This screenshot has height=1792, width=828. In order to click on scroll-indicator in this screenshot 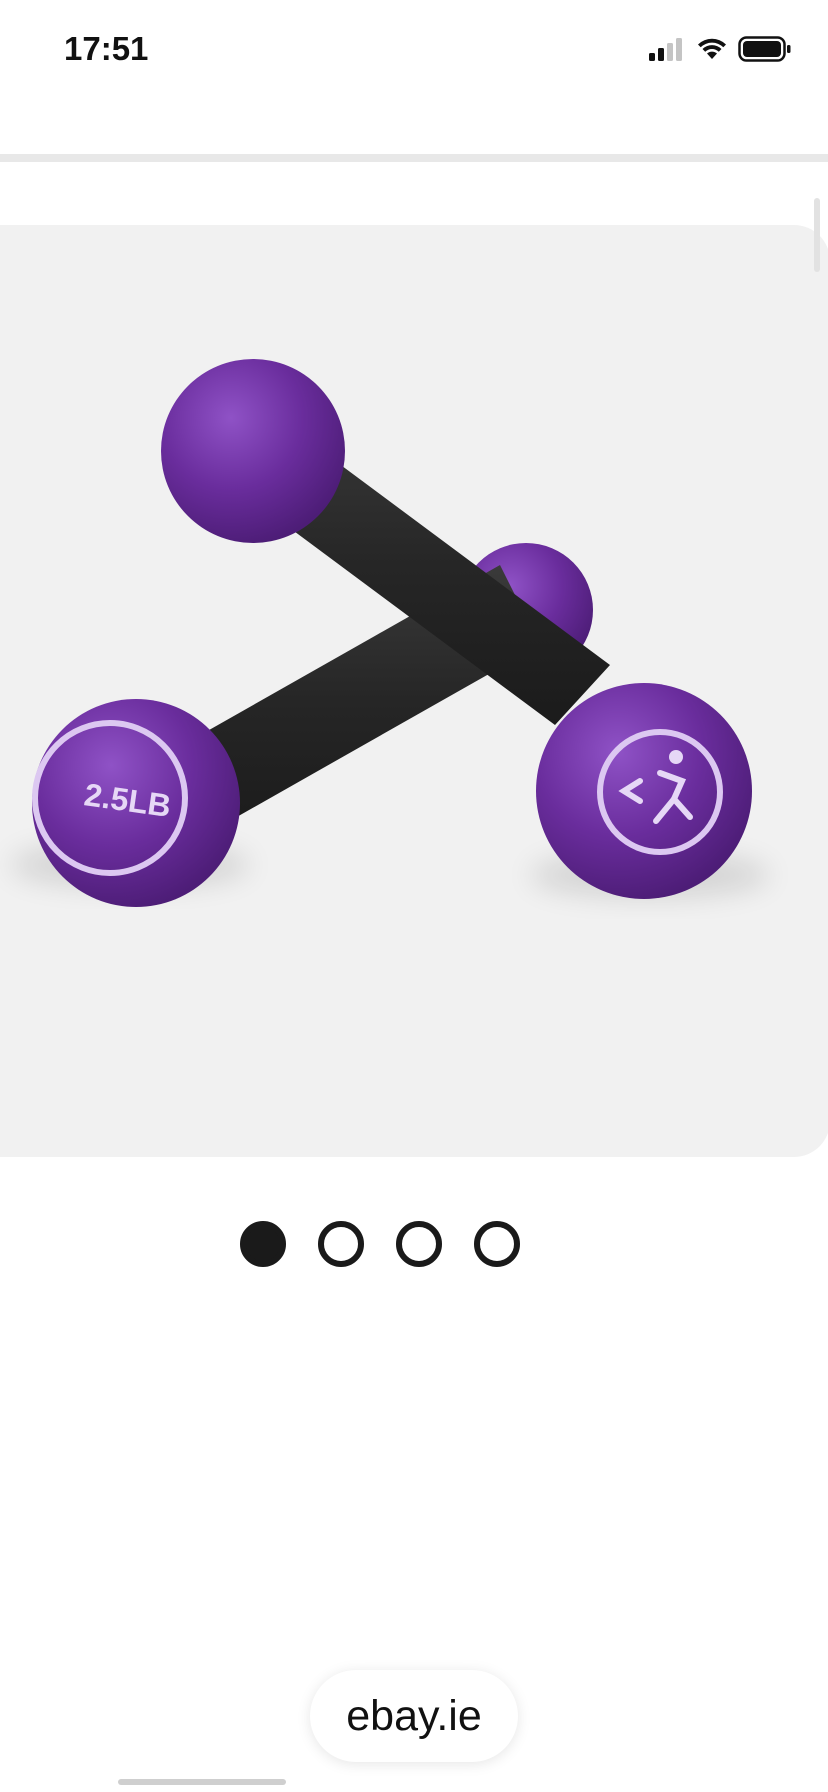, I will do `click(817, 235)`.